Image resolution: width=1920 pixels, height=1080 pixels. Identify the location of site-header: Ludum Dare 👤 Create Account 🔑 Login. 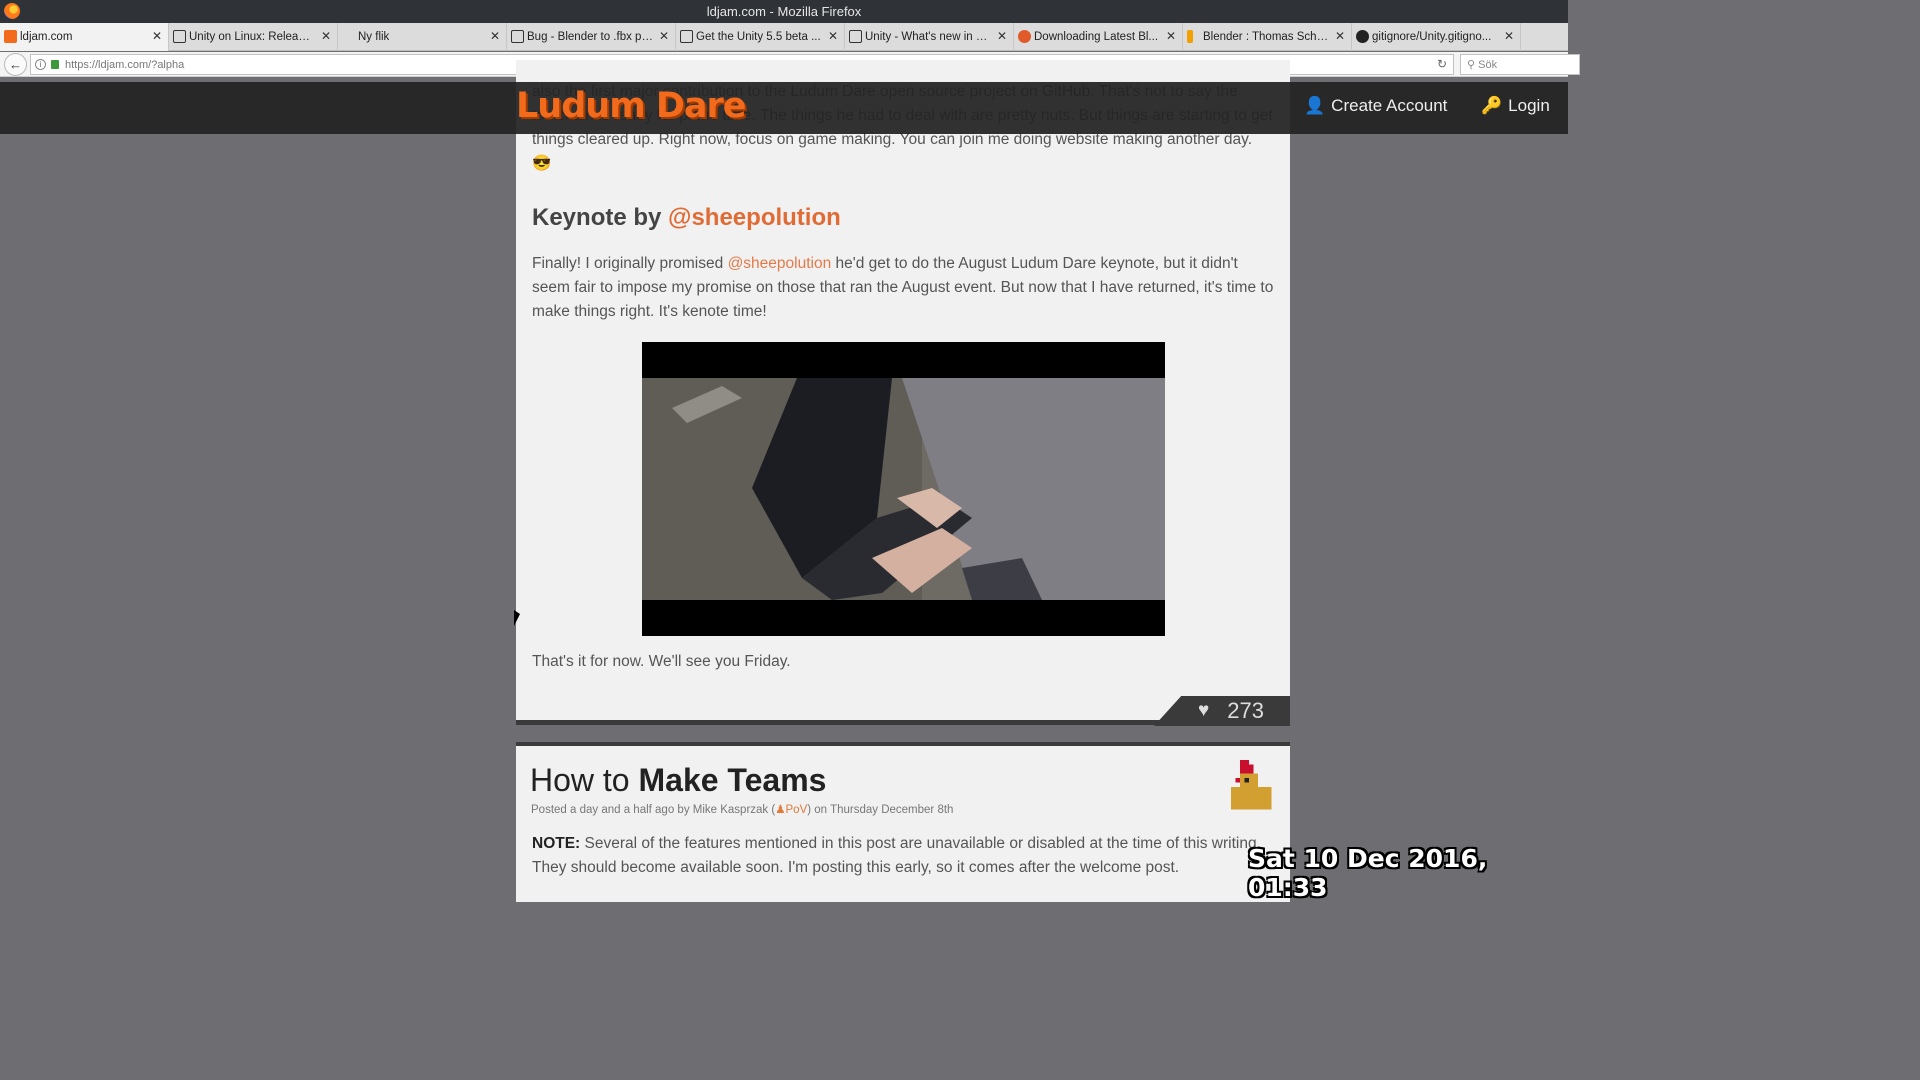
(784, 108).